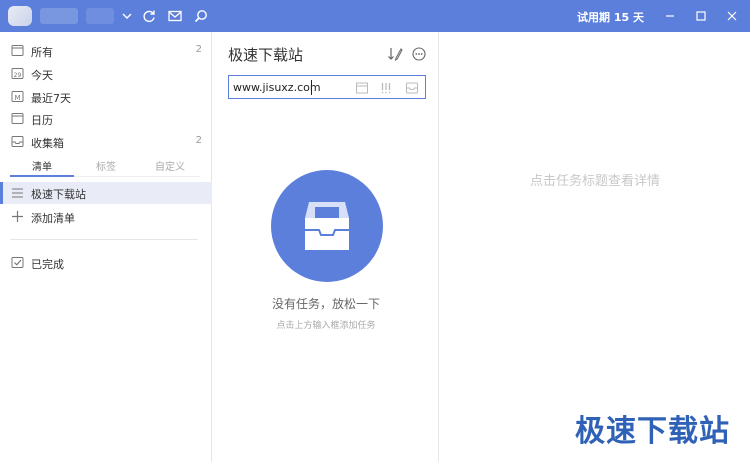  I want to click on detail-placeholder: 点击任务标题查看详情, so click(594, 181).